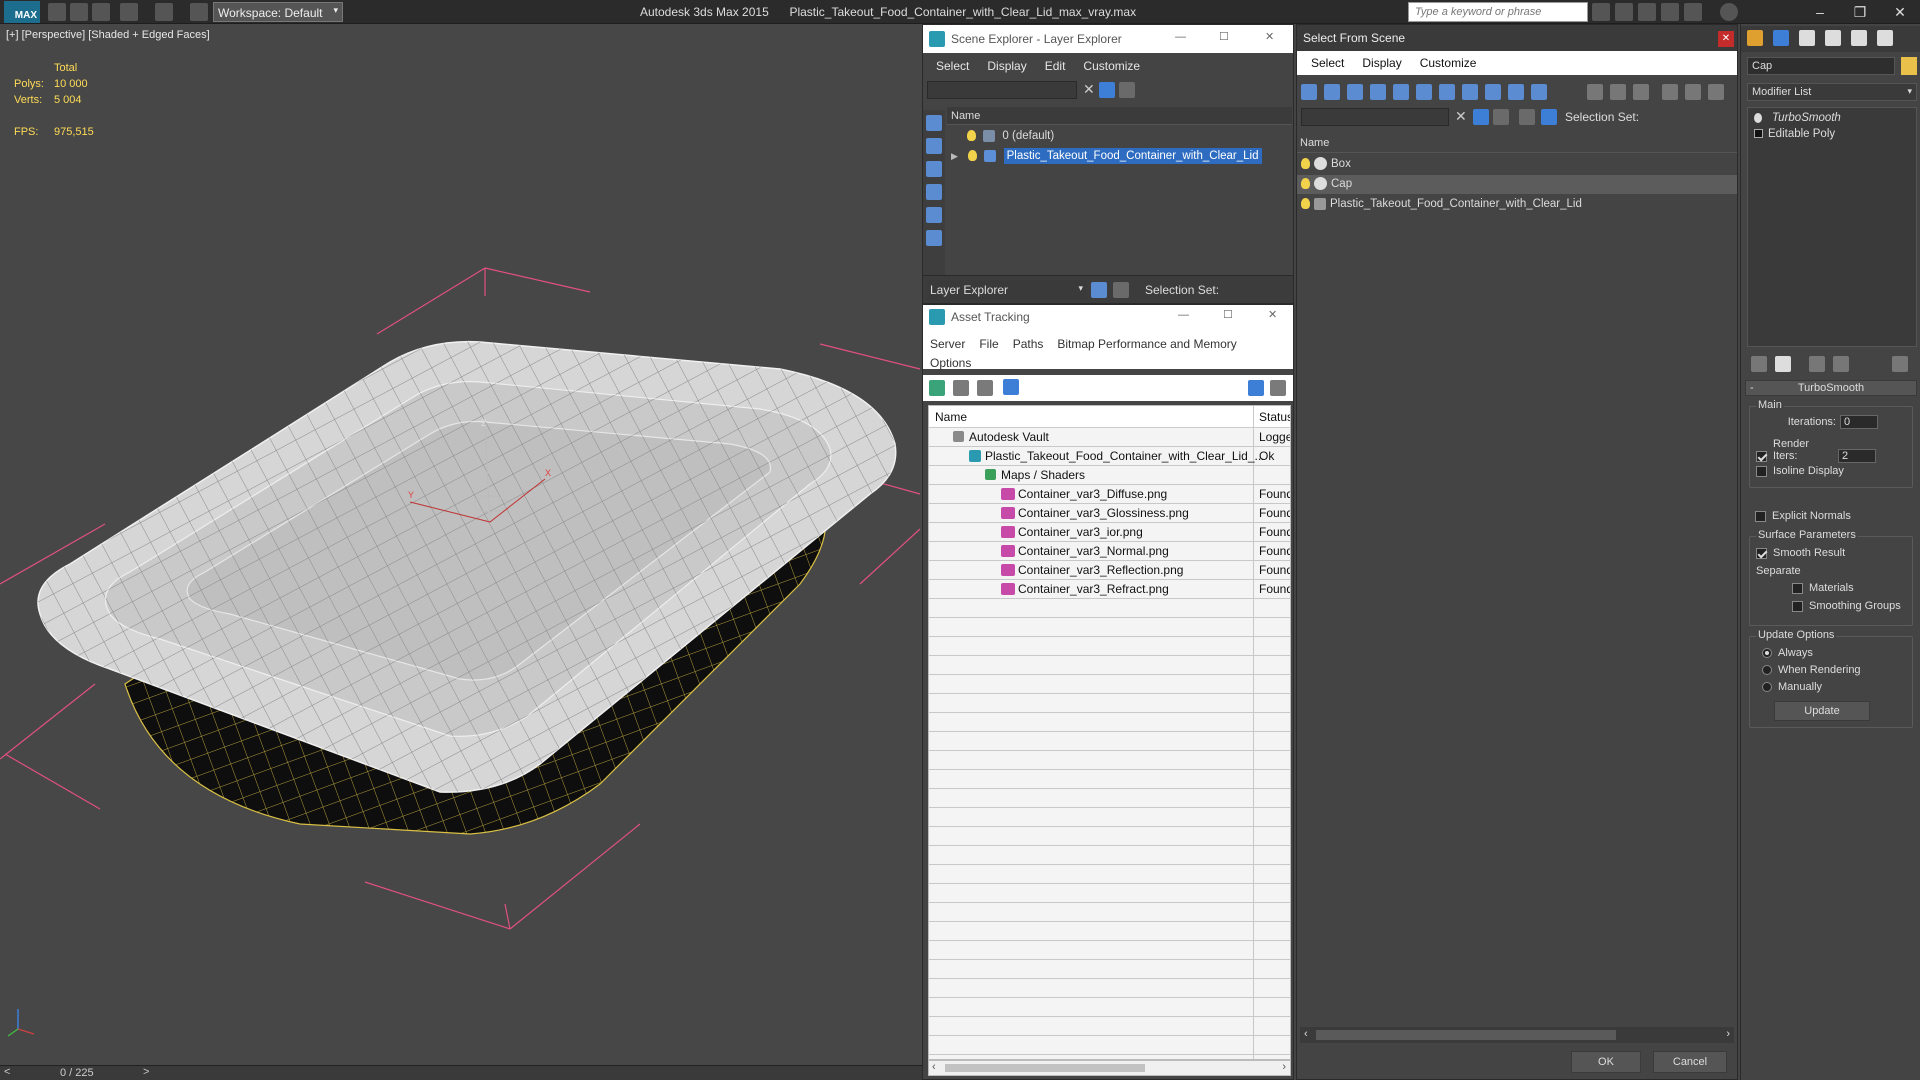  Describe the element at coordinates (1831, 388) in the screenshot. I see `rollout-header: - TurboSmooth` at that location.